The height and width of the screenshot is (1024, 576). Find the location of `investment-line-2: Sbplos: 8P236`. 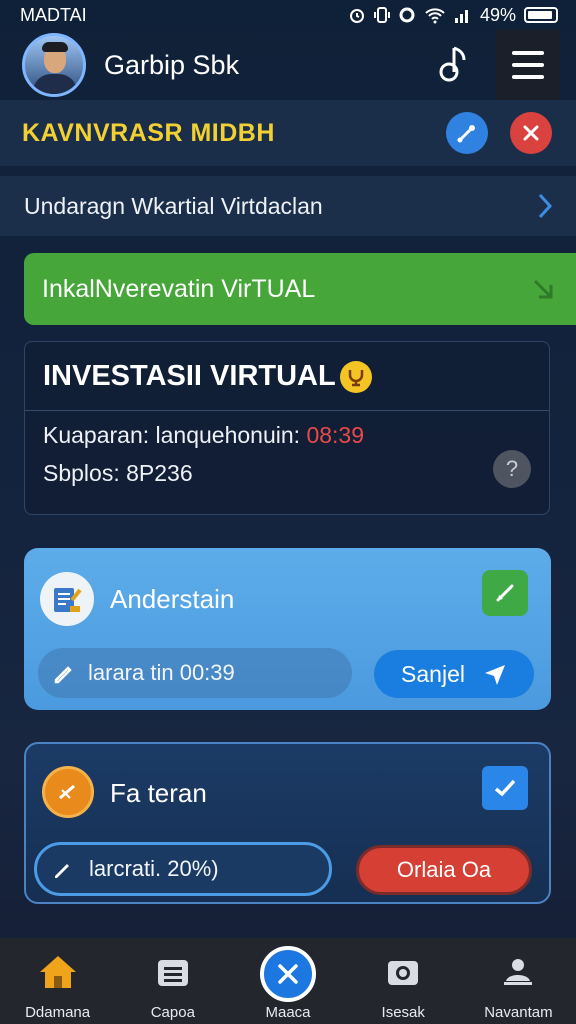

investment-line-2: Sbplos: 8P236 is located at coordinates (118, 473).